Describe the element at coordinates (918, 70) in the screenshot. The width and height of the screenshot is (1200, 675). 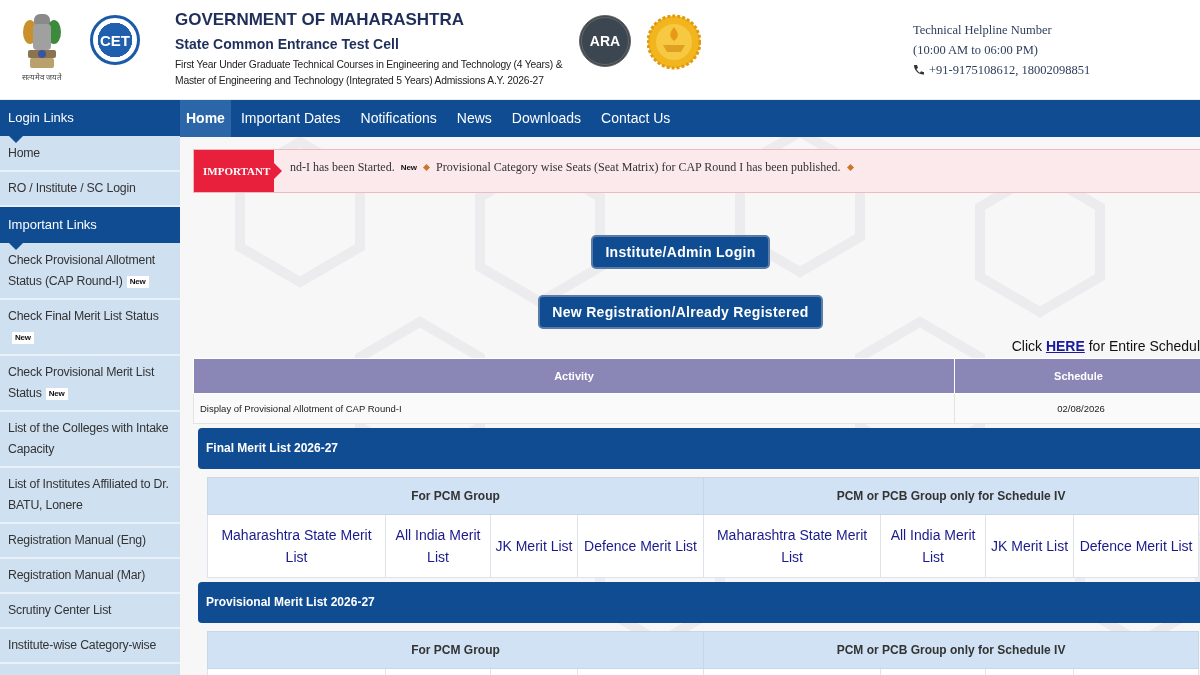
I see `phone-icon` at that location.